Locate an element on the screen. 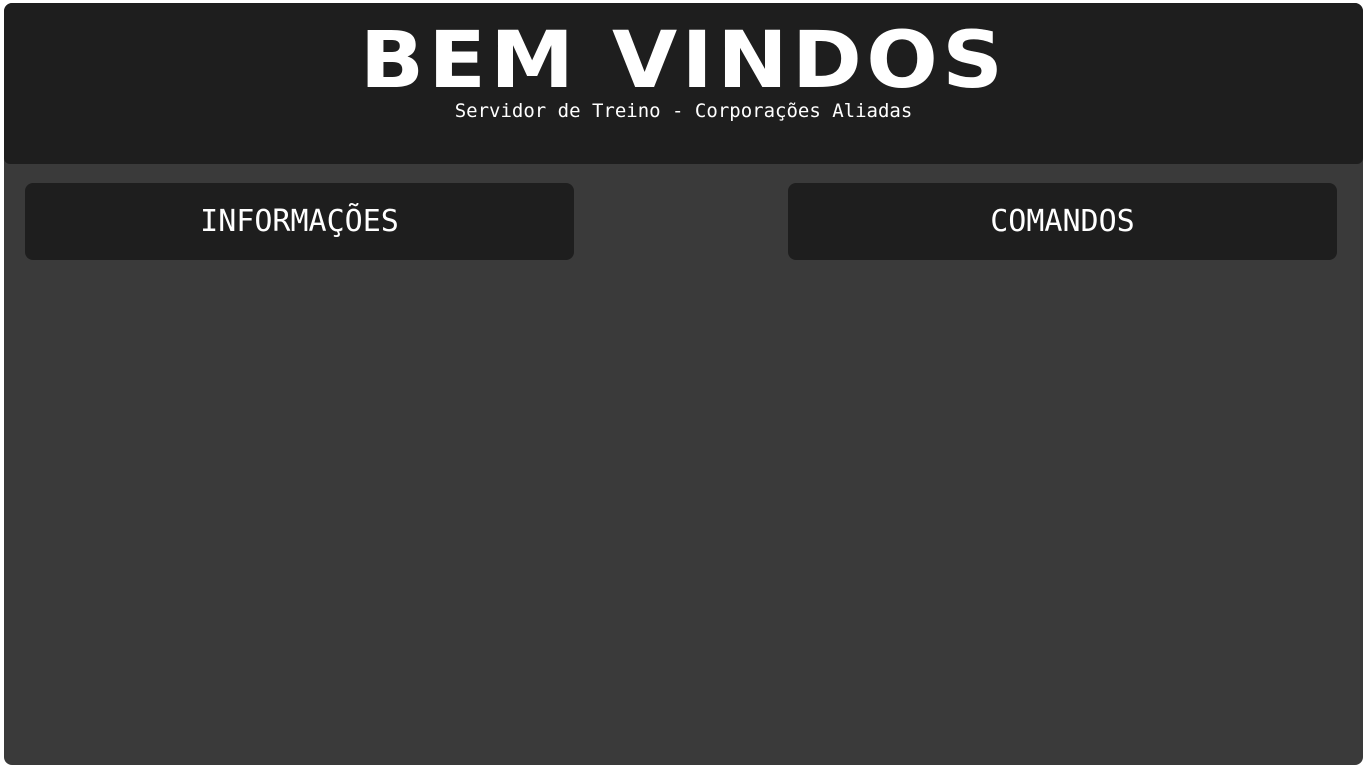  info-button: INFORMAÇÕES is located at coordinates (299, 221).